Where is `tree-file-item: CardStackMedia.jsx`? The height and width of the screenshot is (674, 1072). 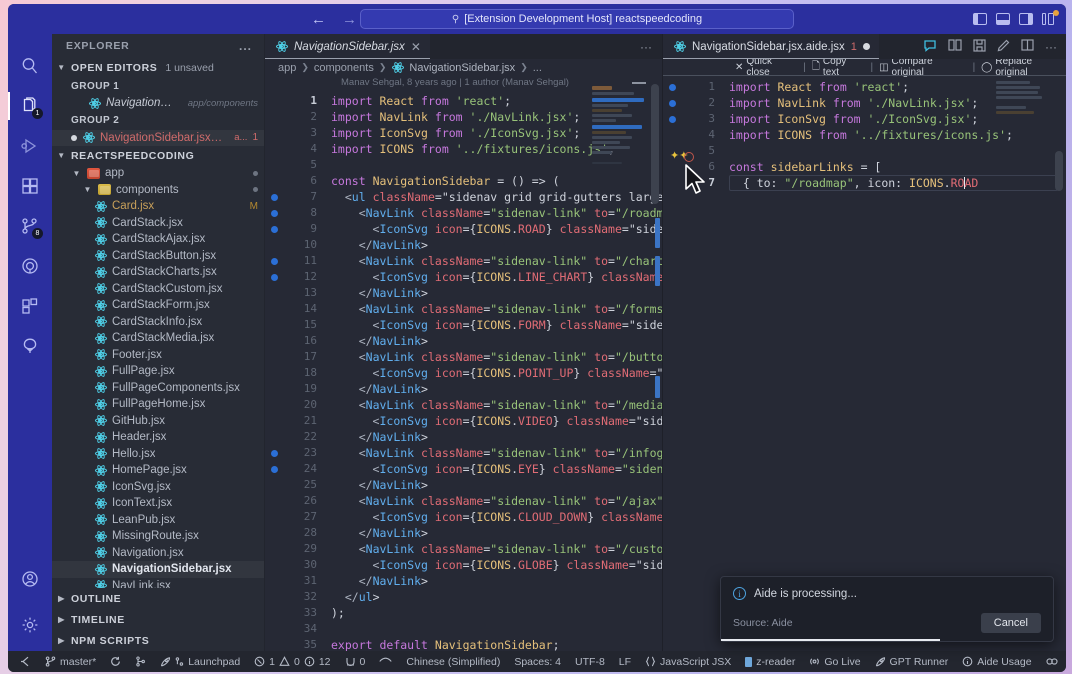
tree-file-item: CardStackMedia.jsx is located at coordinates (158, 338).